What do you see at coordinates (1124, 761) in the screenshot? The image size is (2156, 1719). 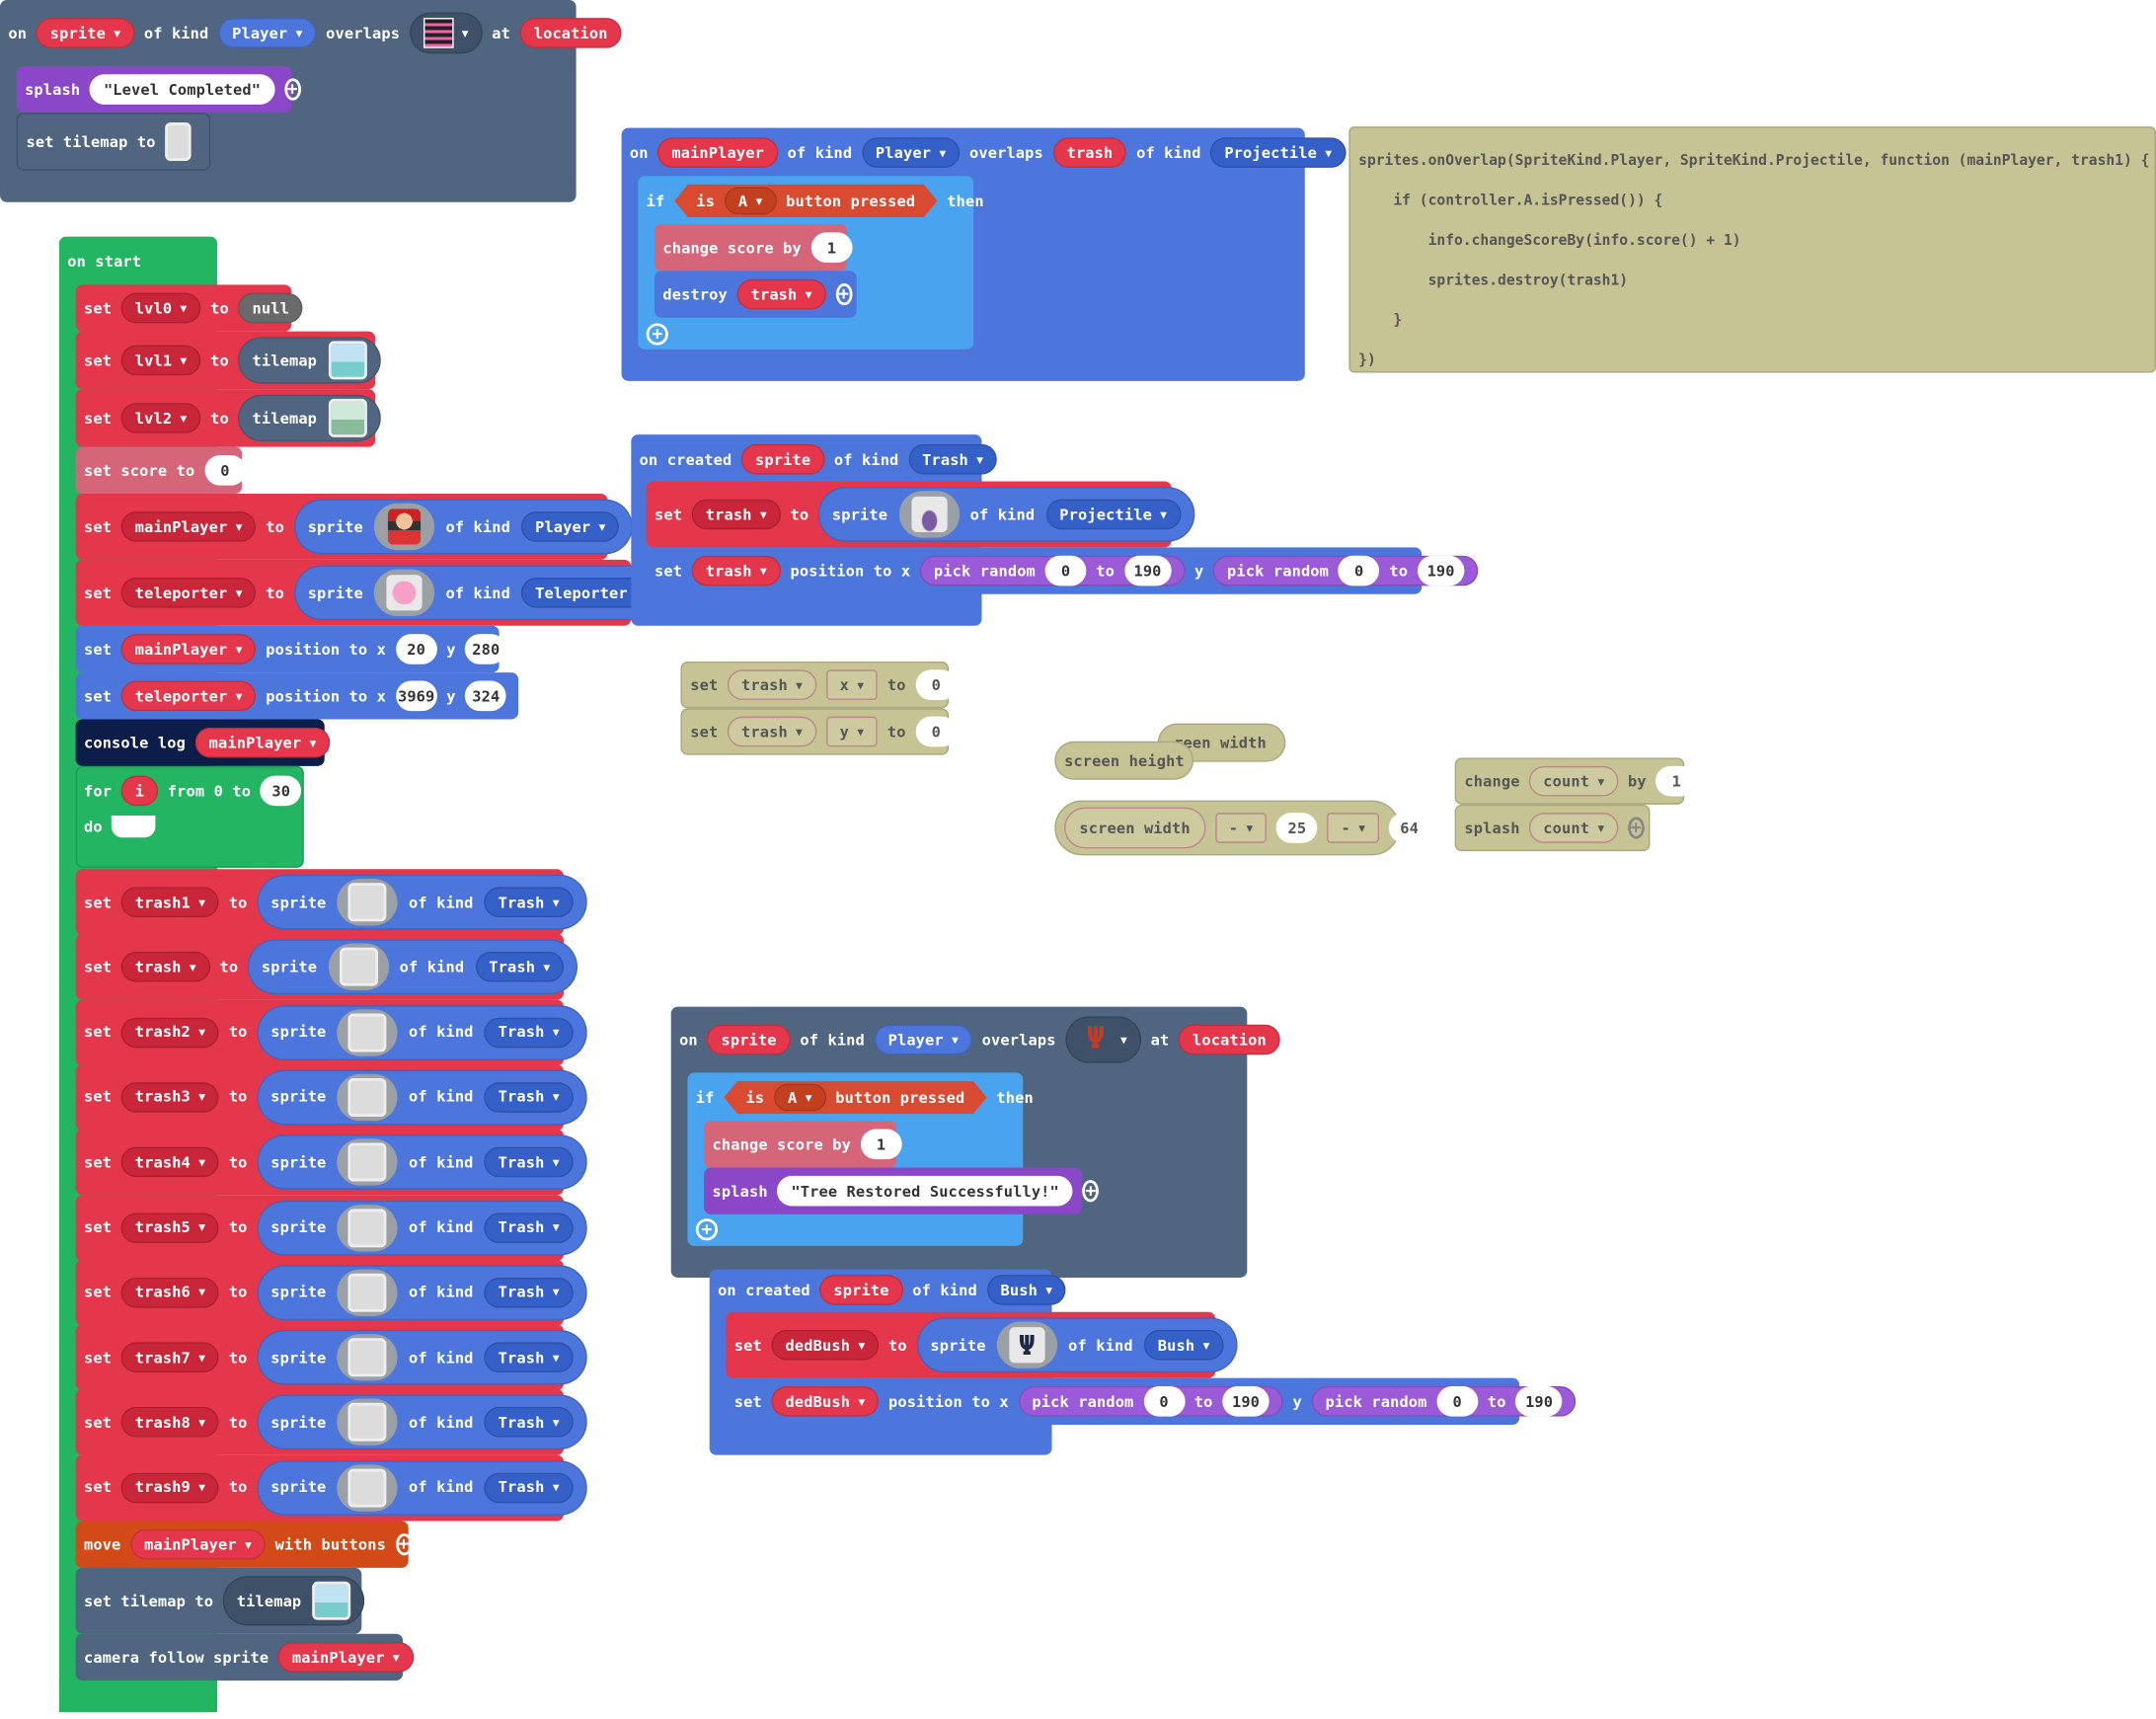 I see `screen-height-block: screen height` at bounding box center [1124, 761].